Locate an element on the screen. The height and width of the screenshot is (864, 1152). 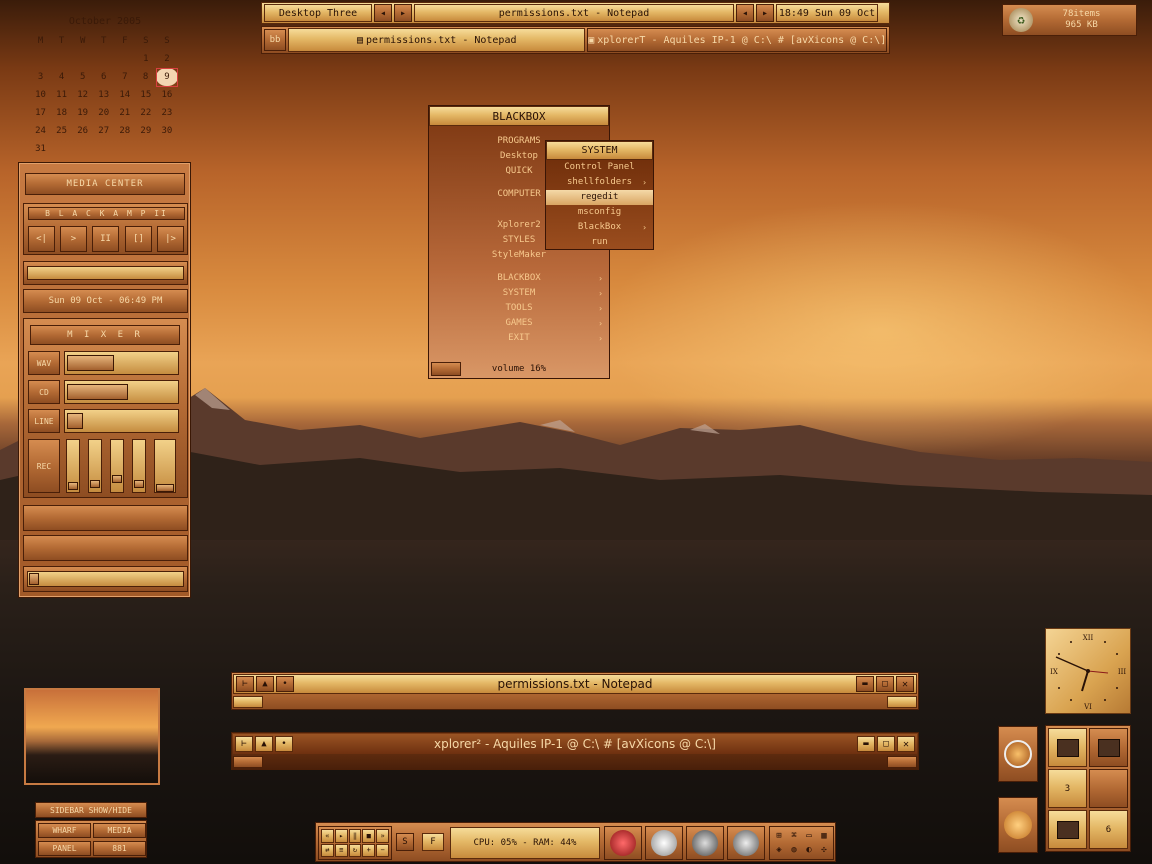
menu-item: TOOLS › is located at coordinates (519, 308).